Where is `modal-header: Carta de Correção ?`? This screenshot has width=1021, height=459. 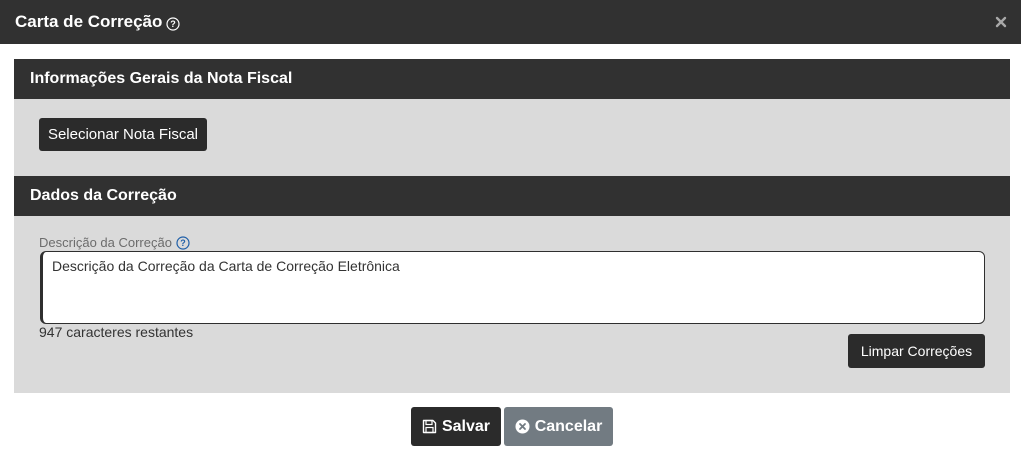 modal-header: Carta de Correção ? is located at coordinates (510, 22).